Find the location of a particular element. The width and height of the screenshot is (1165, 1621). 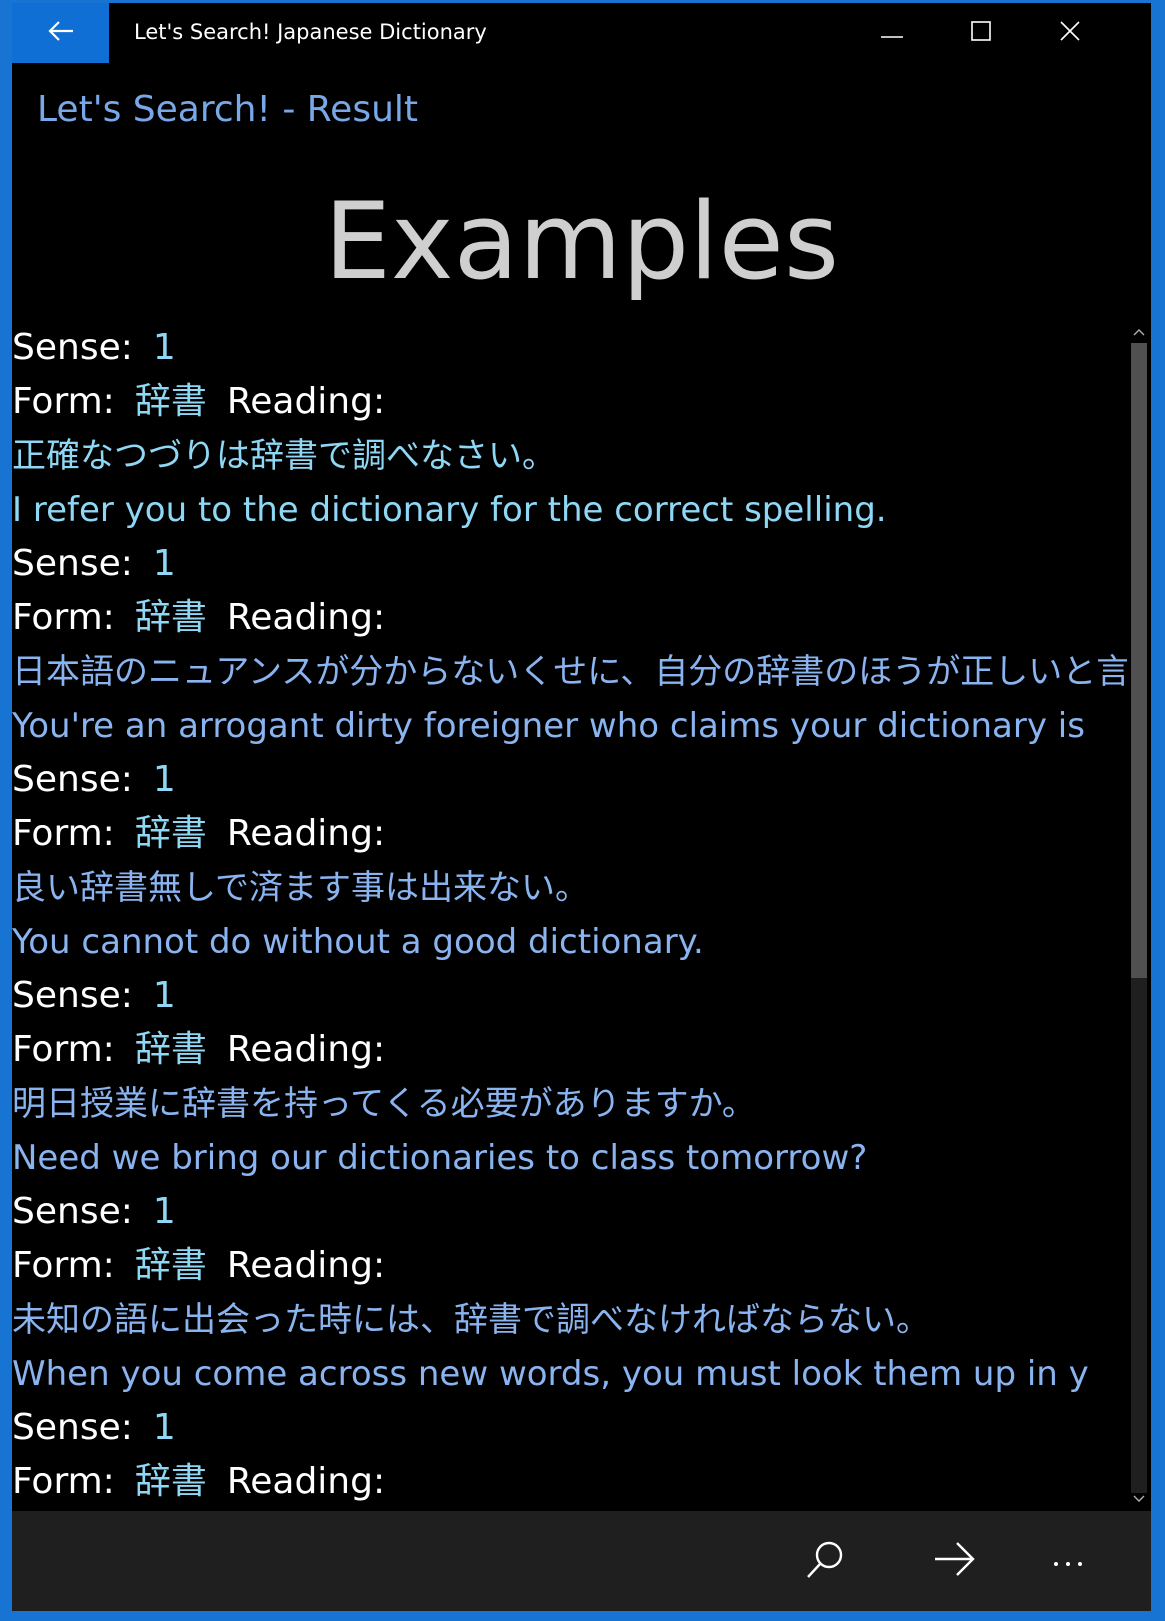

chevron-up-icon is located at coordinates (1139, 332).